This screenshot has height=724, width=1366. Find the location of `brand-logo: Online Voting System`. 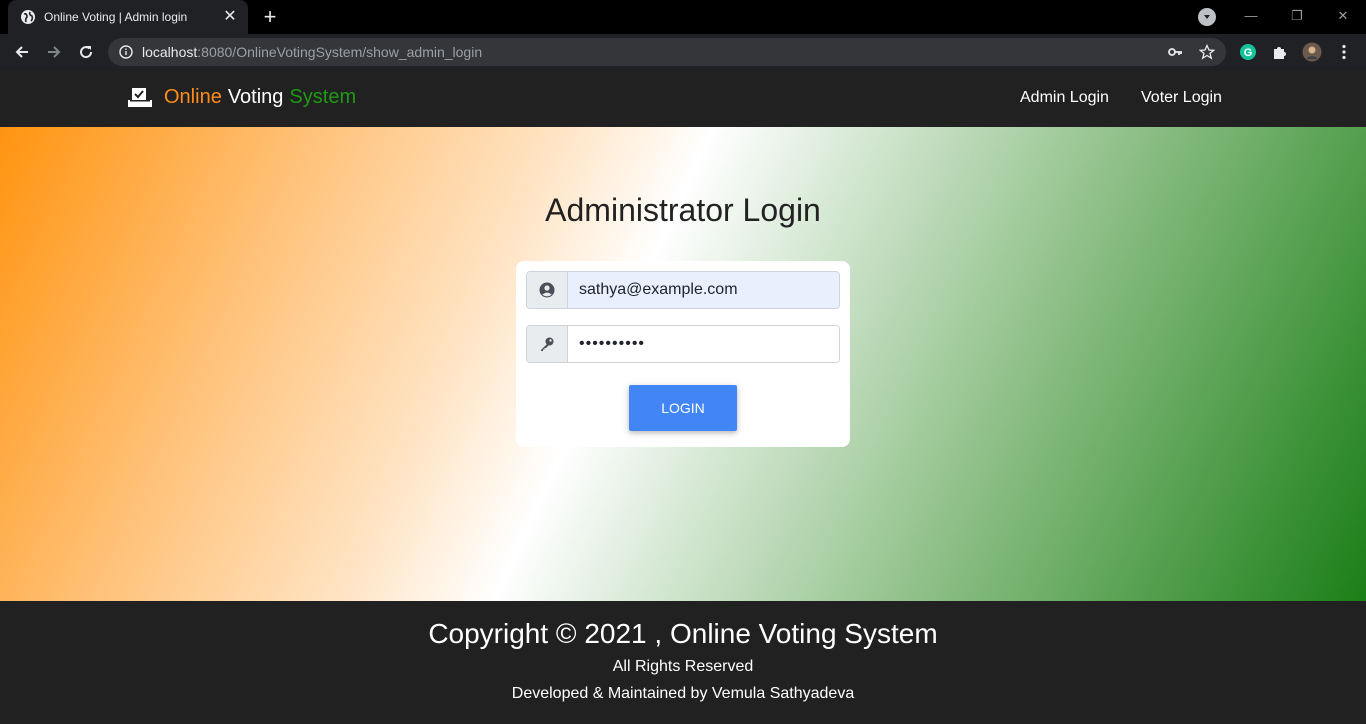

brand-logo: Online Voting System is located at coordinates (241, 97).